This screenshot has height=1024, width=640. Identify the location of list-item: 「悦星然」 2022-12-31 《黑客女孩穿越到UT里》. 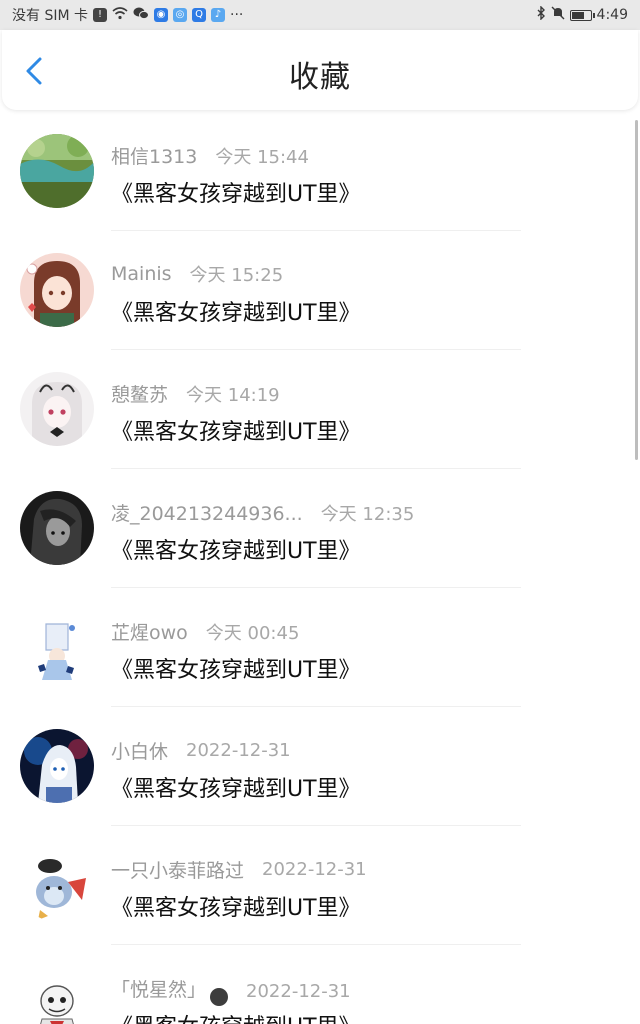
(320, 984).